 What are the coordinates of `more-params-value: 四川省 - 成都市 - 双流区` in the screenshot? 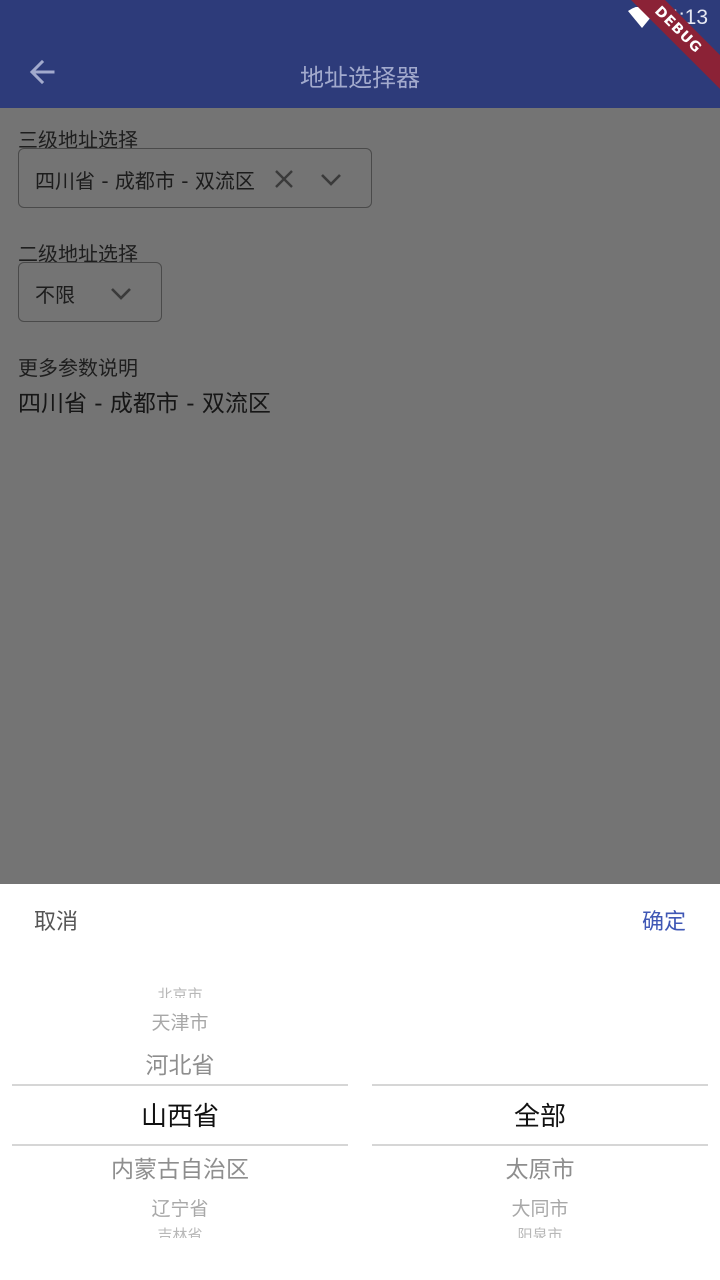 It's located at (144, 404).